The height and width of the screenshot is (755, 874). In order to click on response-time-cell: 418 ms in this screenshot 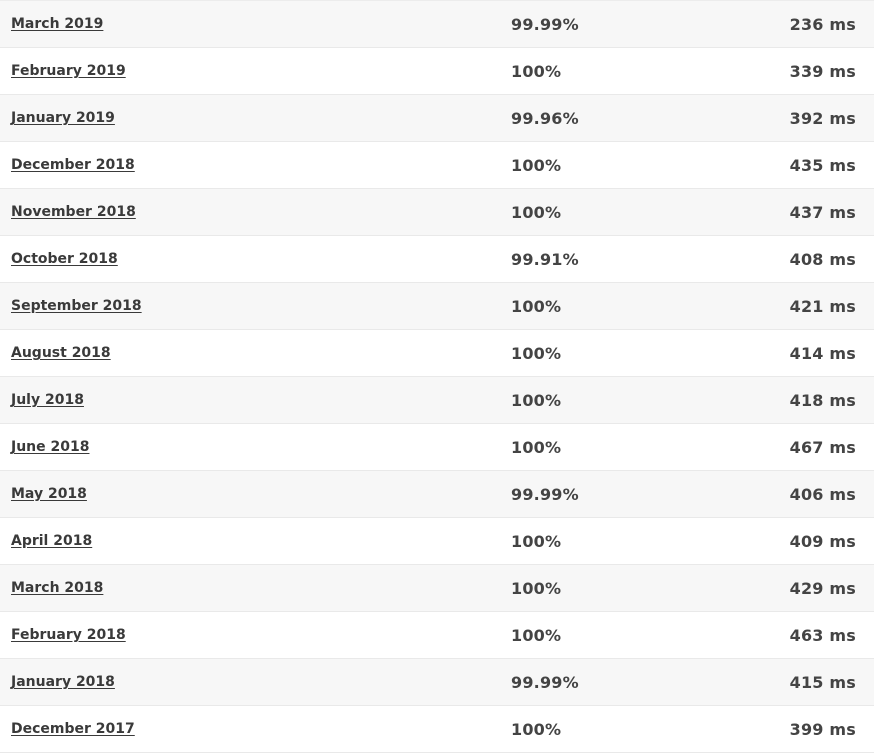, I will do `click(822, 400)`.